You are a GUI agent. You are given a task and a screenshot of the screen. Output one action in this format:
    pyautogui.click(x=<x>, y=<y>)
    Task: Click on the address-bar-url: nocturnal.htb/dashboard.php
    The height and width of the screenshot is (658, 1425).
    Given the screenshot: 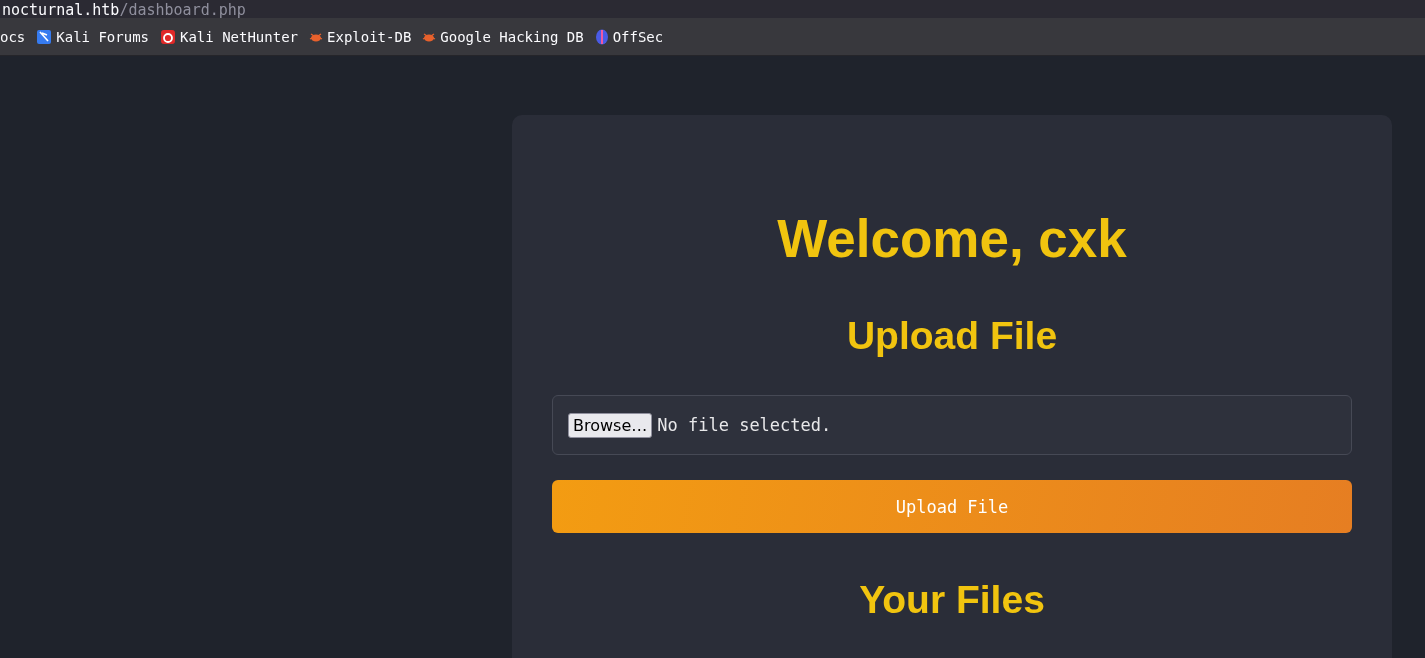 What is the action you would take?
    pyautogui.click(x=123, y=10)
    